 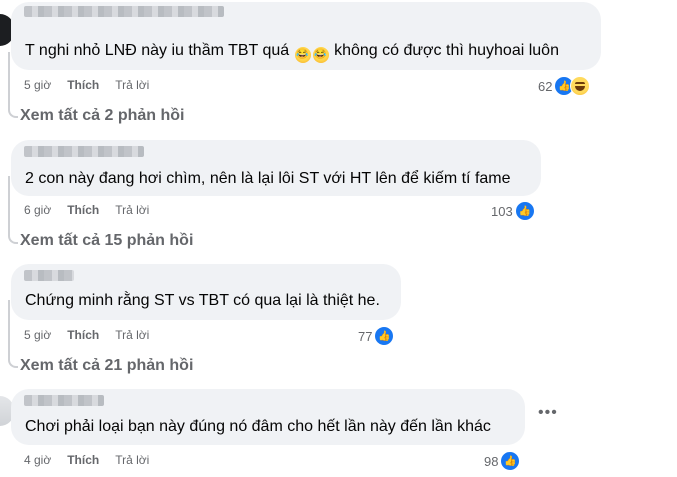 I want to click on comment-timestamp: 4 giờ, so click(x=37, y=460).